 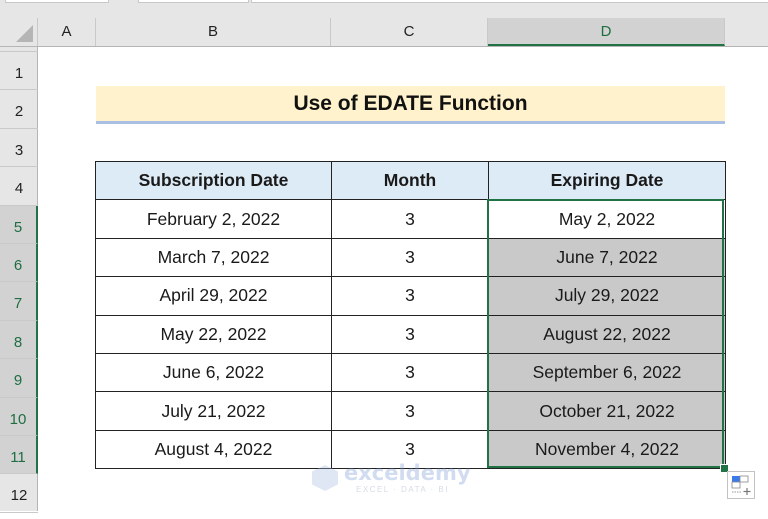 I want to click on header-month: Month, so click(x=410, y=180).